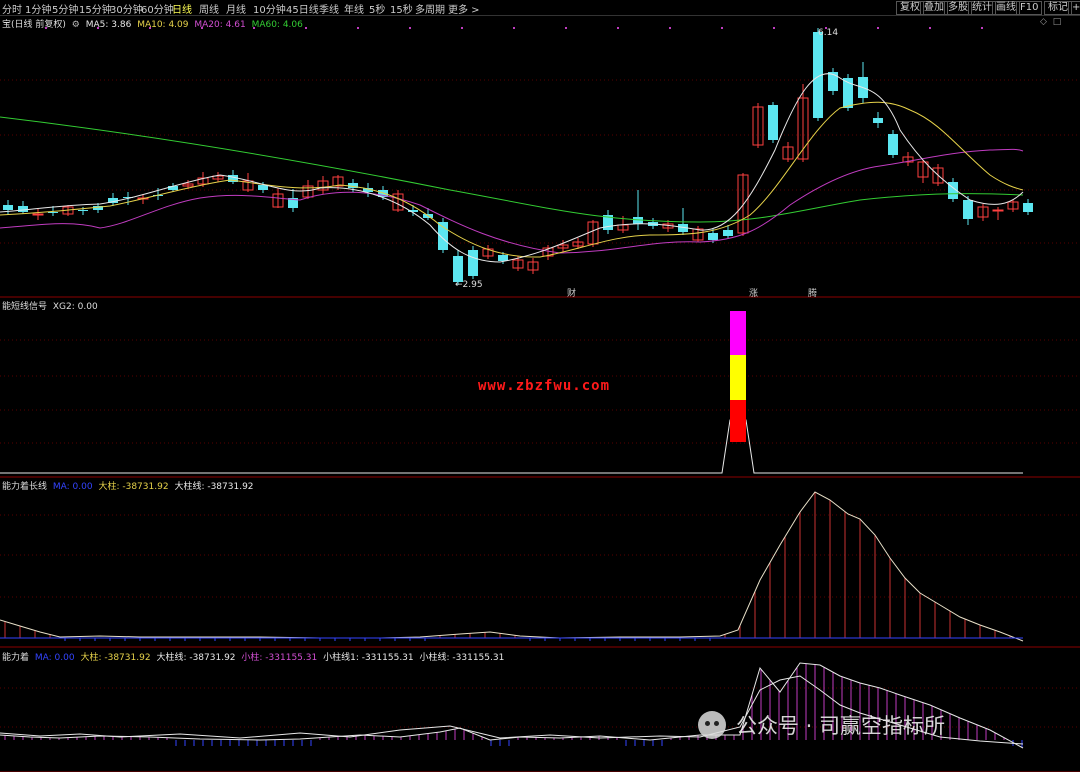 Image resolution: width=1080 pixels, height=772 pixels. I want to click on wechat-icon, so click(712, 725).